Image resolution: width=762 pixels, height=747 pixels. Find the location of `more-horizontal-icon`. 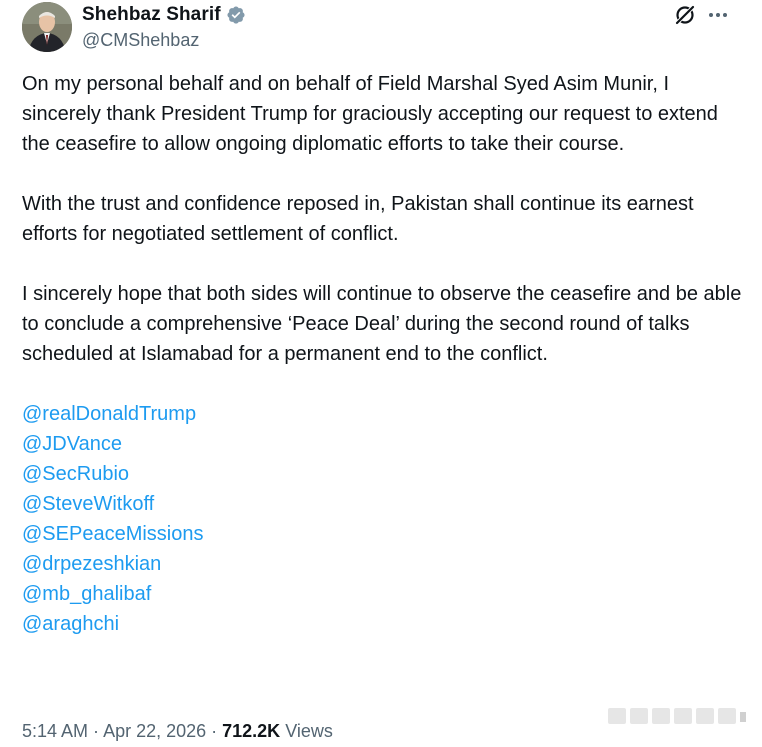

more-horizontal-icon is located at coordinates (718, 15).